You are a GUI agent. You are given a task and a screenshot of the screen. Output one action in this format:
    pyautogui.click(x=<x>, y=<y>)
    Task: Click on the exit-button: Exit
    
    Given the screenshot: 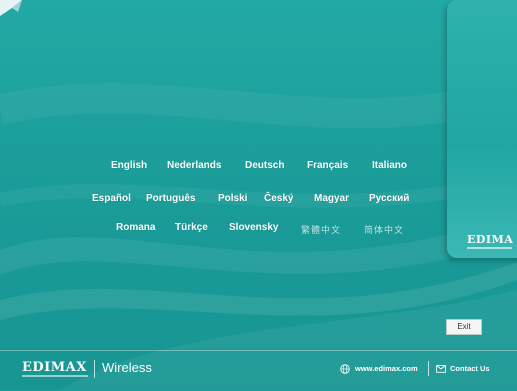 What is the action you would take?
    pyautogui.click(x=464, y=327)
    